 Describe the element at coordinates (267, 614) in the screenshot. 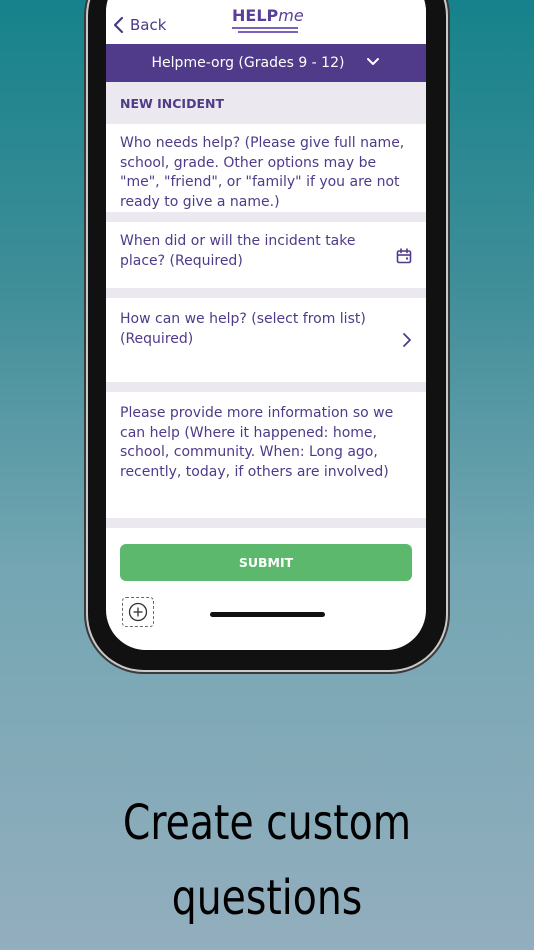

I see `home-indicator` at that location.